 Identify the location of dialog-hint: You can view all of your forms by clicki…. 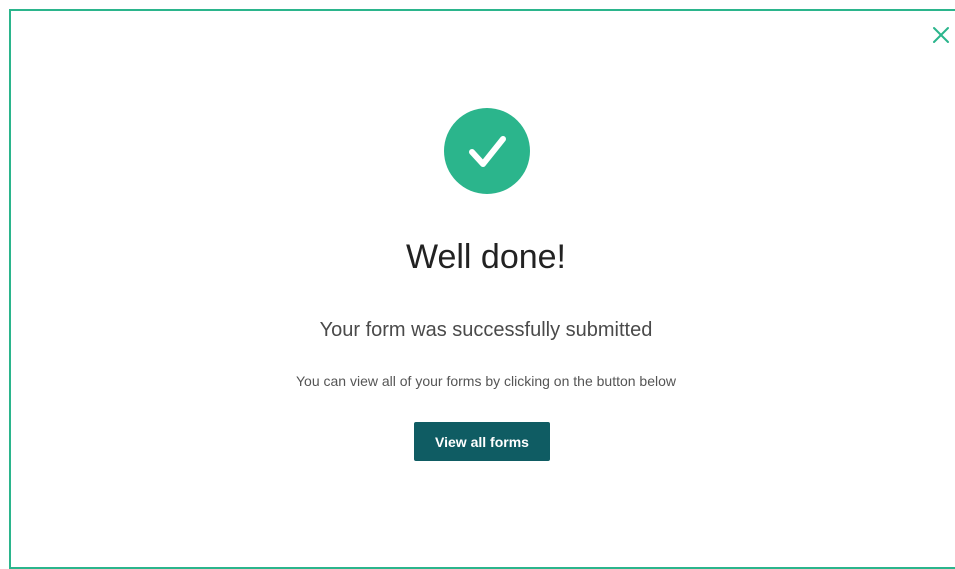
(486, 381).